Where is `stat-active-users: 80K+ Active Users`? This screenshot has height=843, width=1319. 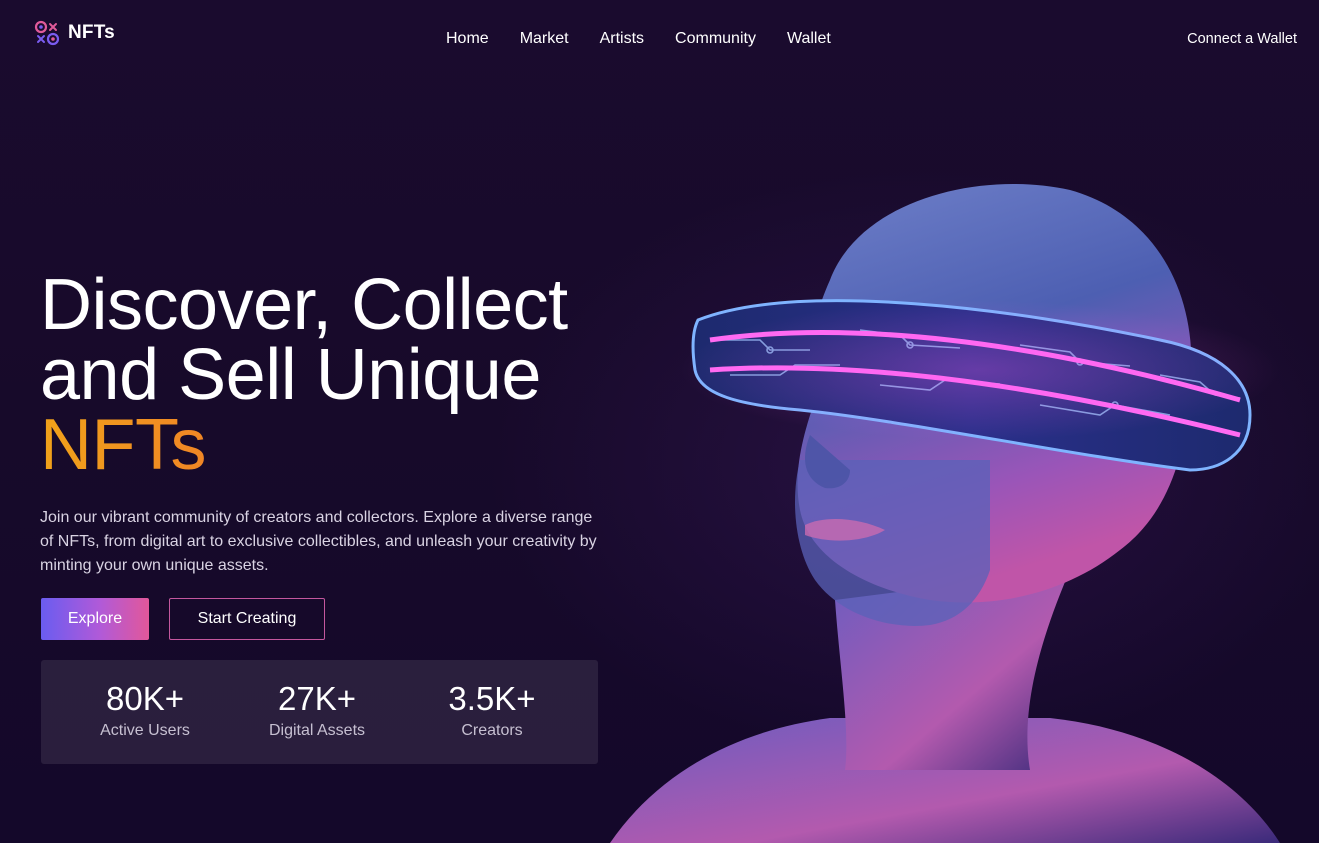 stat-active-users: 80K+ Active Users is located at coordinates (145, 711).